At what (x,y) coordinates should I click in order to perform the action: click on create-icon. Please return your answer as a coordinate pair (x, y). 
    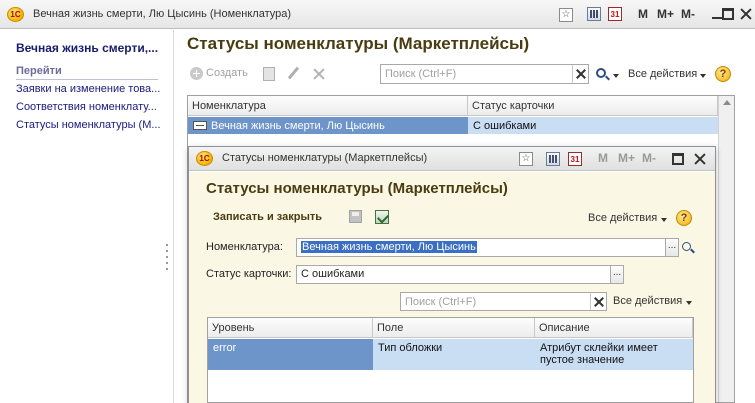
    Looking at the image, I should click on (196, 73).